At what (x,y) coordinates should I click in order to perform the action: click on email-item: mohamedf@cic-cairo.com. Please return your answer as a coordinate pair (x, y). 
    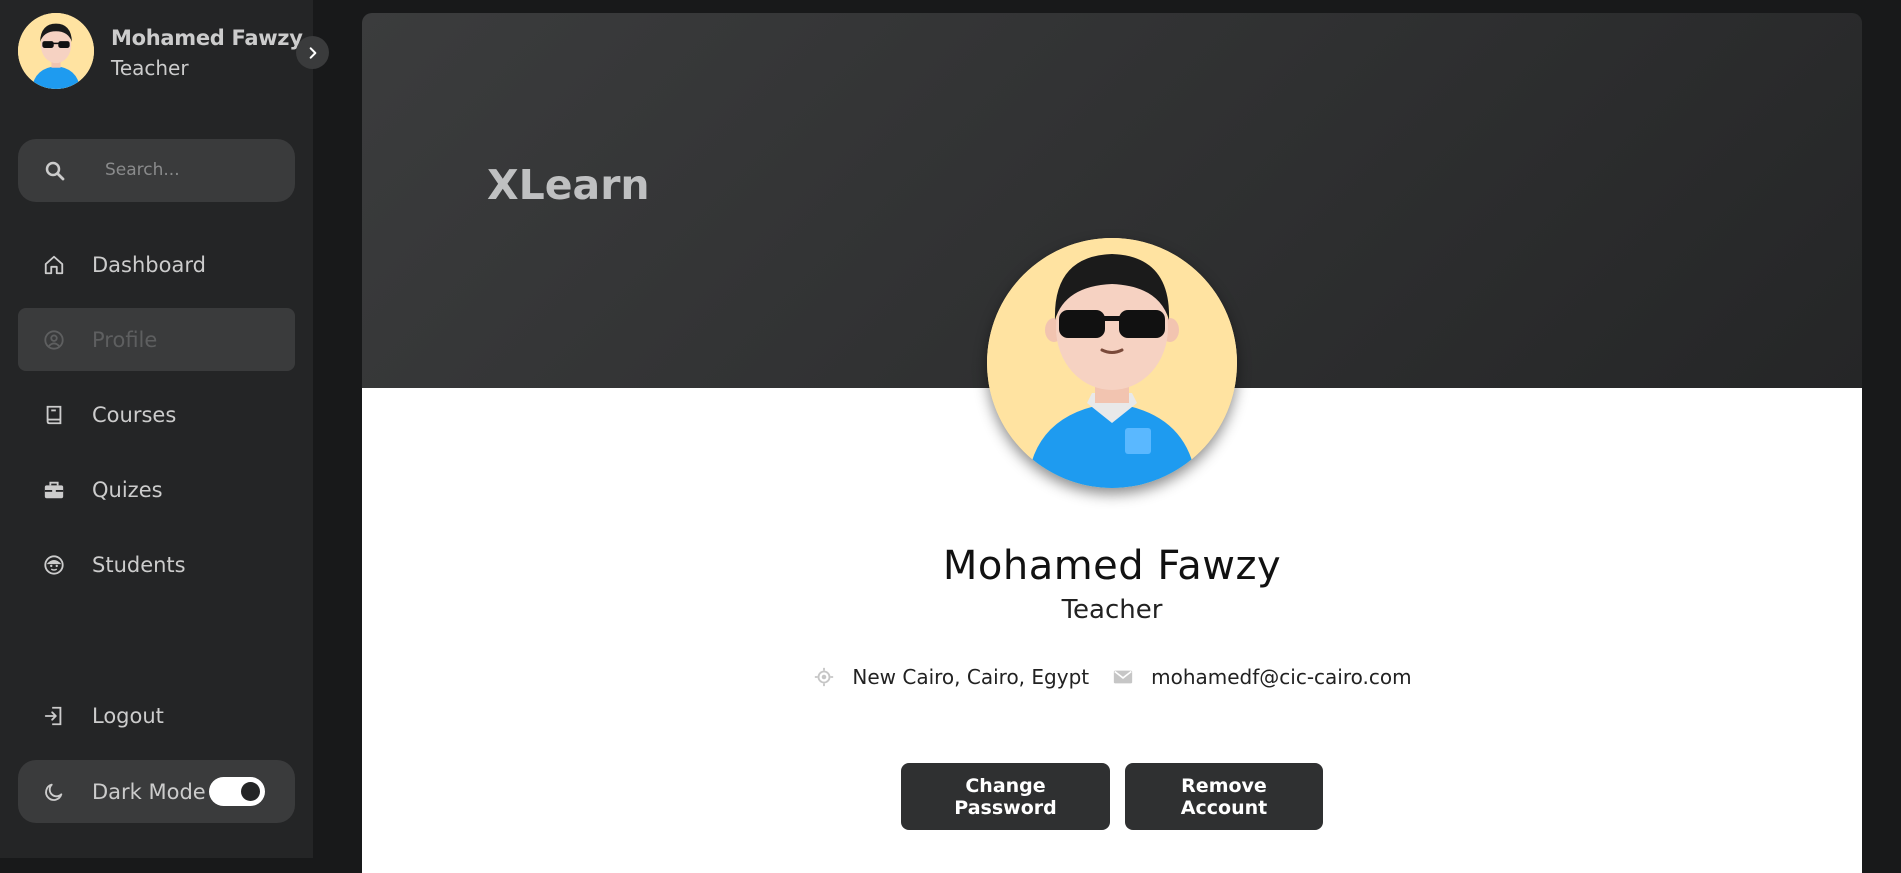
    Looking at the image, I should click on (1261, 677).